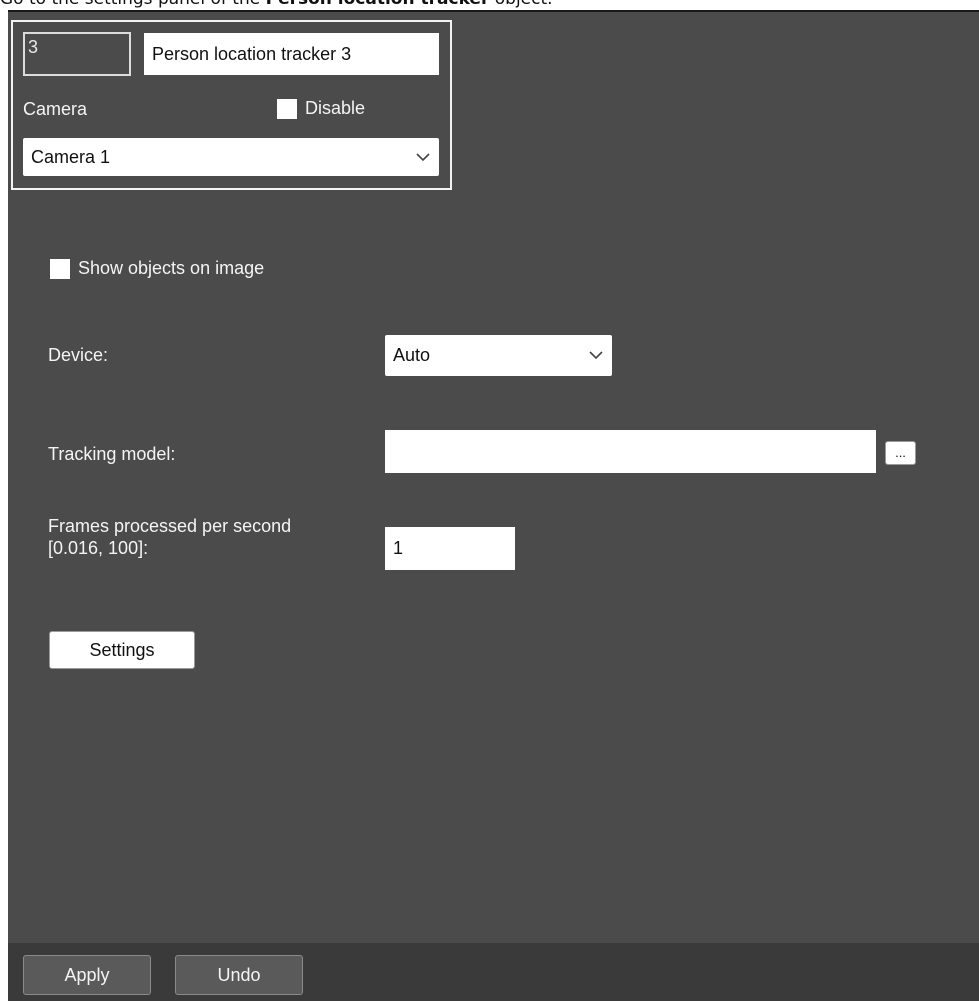  What do you see at coordinates (335, 108) in the screenshot?
I see `disable-label: Disable` at bounding box center [335, 108].